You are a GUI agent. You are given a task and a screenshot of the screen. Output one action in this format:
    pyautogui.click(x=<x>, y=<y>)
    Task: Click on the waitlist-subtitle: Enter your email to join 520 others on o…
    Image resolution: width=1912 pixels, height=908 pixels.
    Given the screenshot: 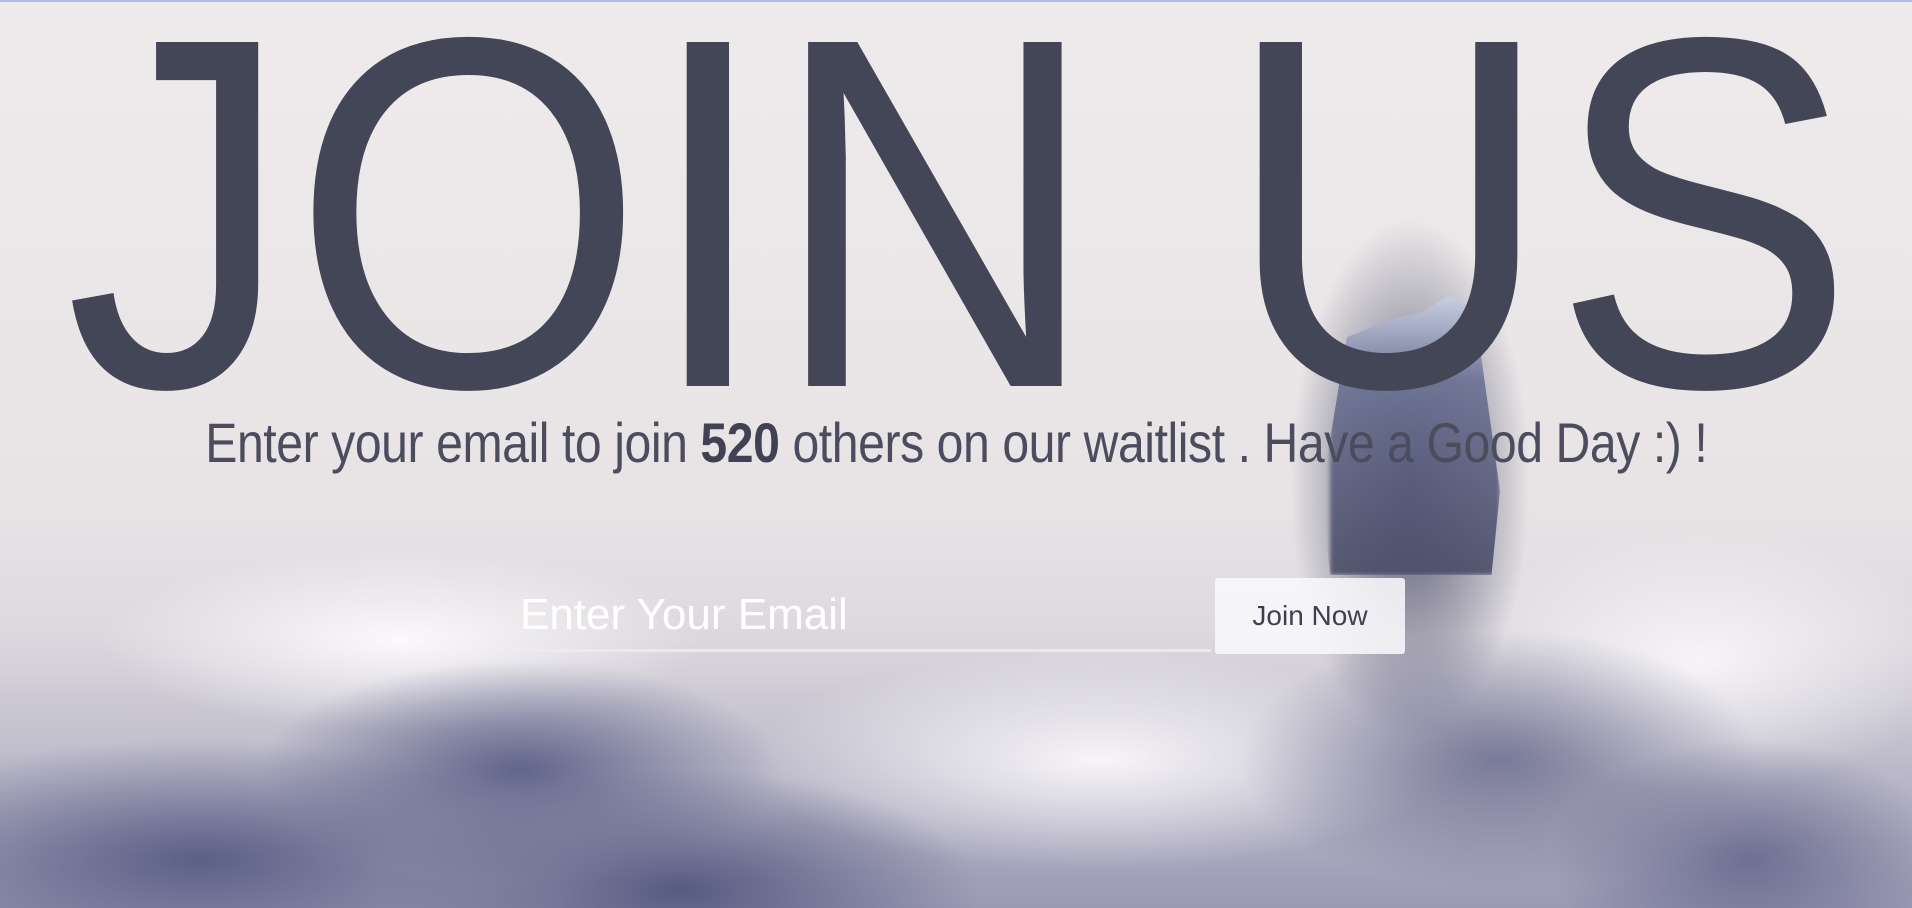 What is the action you would take?
    pyautogui.click(x=956, y=442)
    